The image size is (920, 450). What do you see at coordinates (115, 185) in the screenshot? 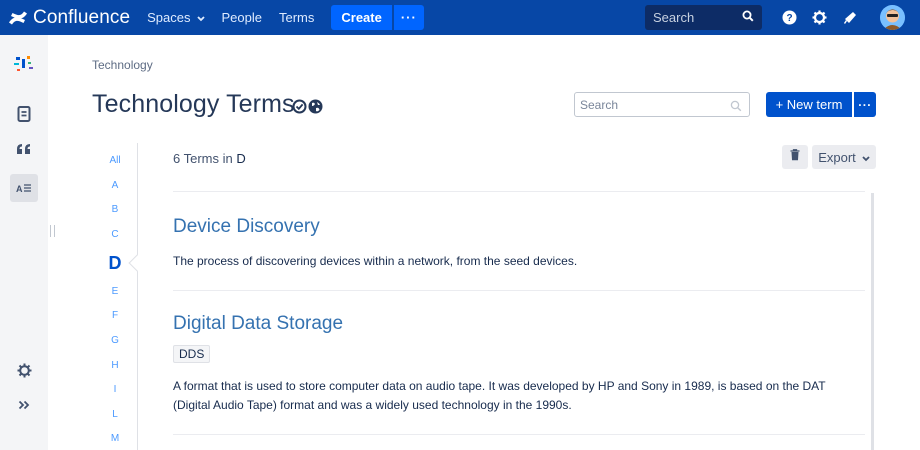
I see `letter-a: A` at bounding box center [115, 185].